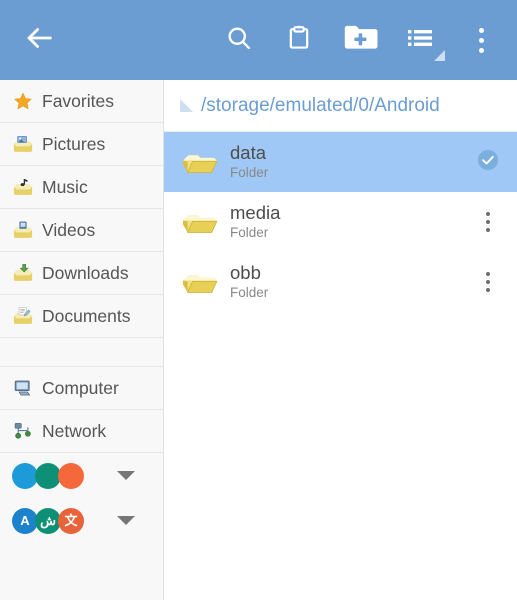 Image resolution: width=517 pixels, height=600 pixels. I want to click on folder-downloads-icon, so click(23, 273).